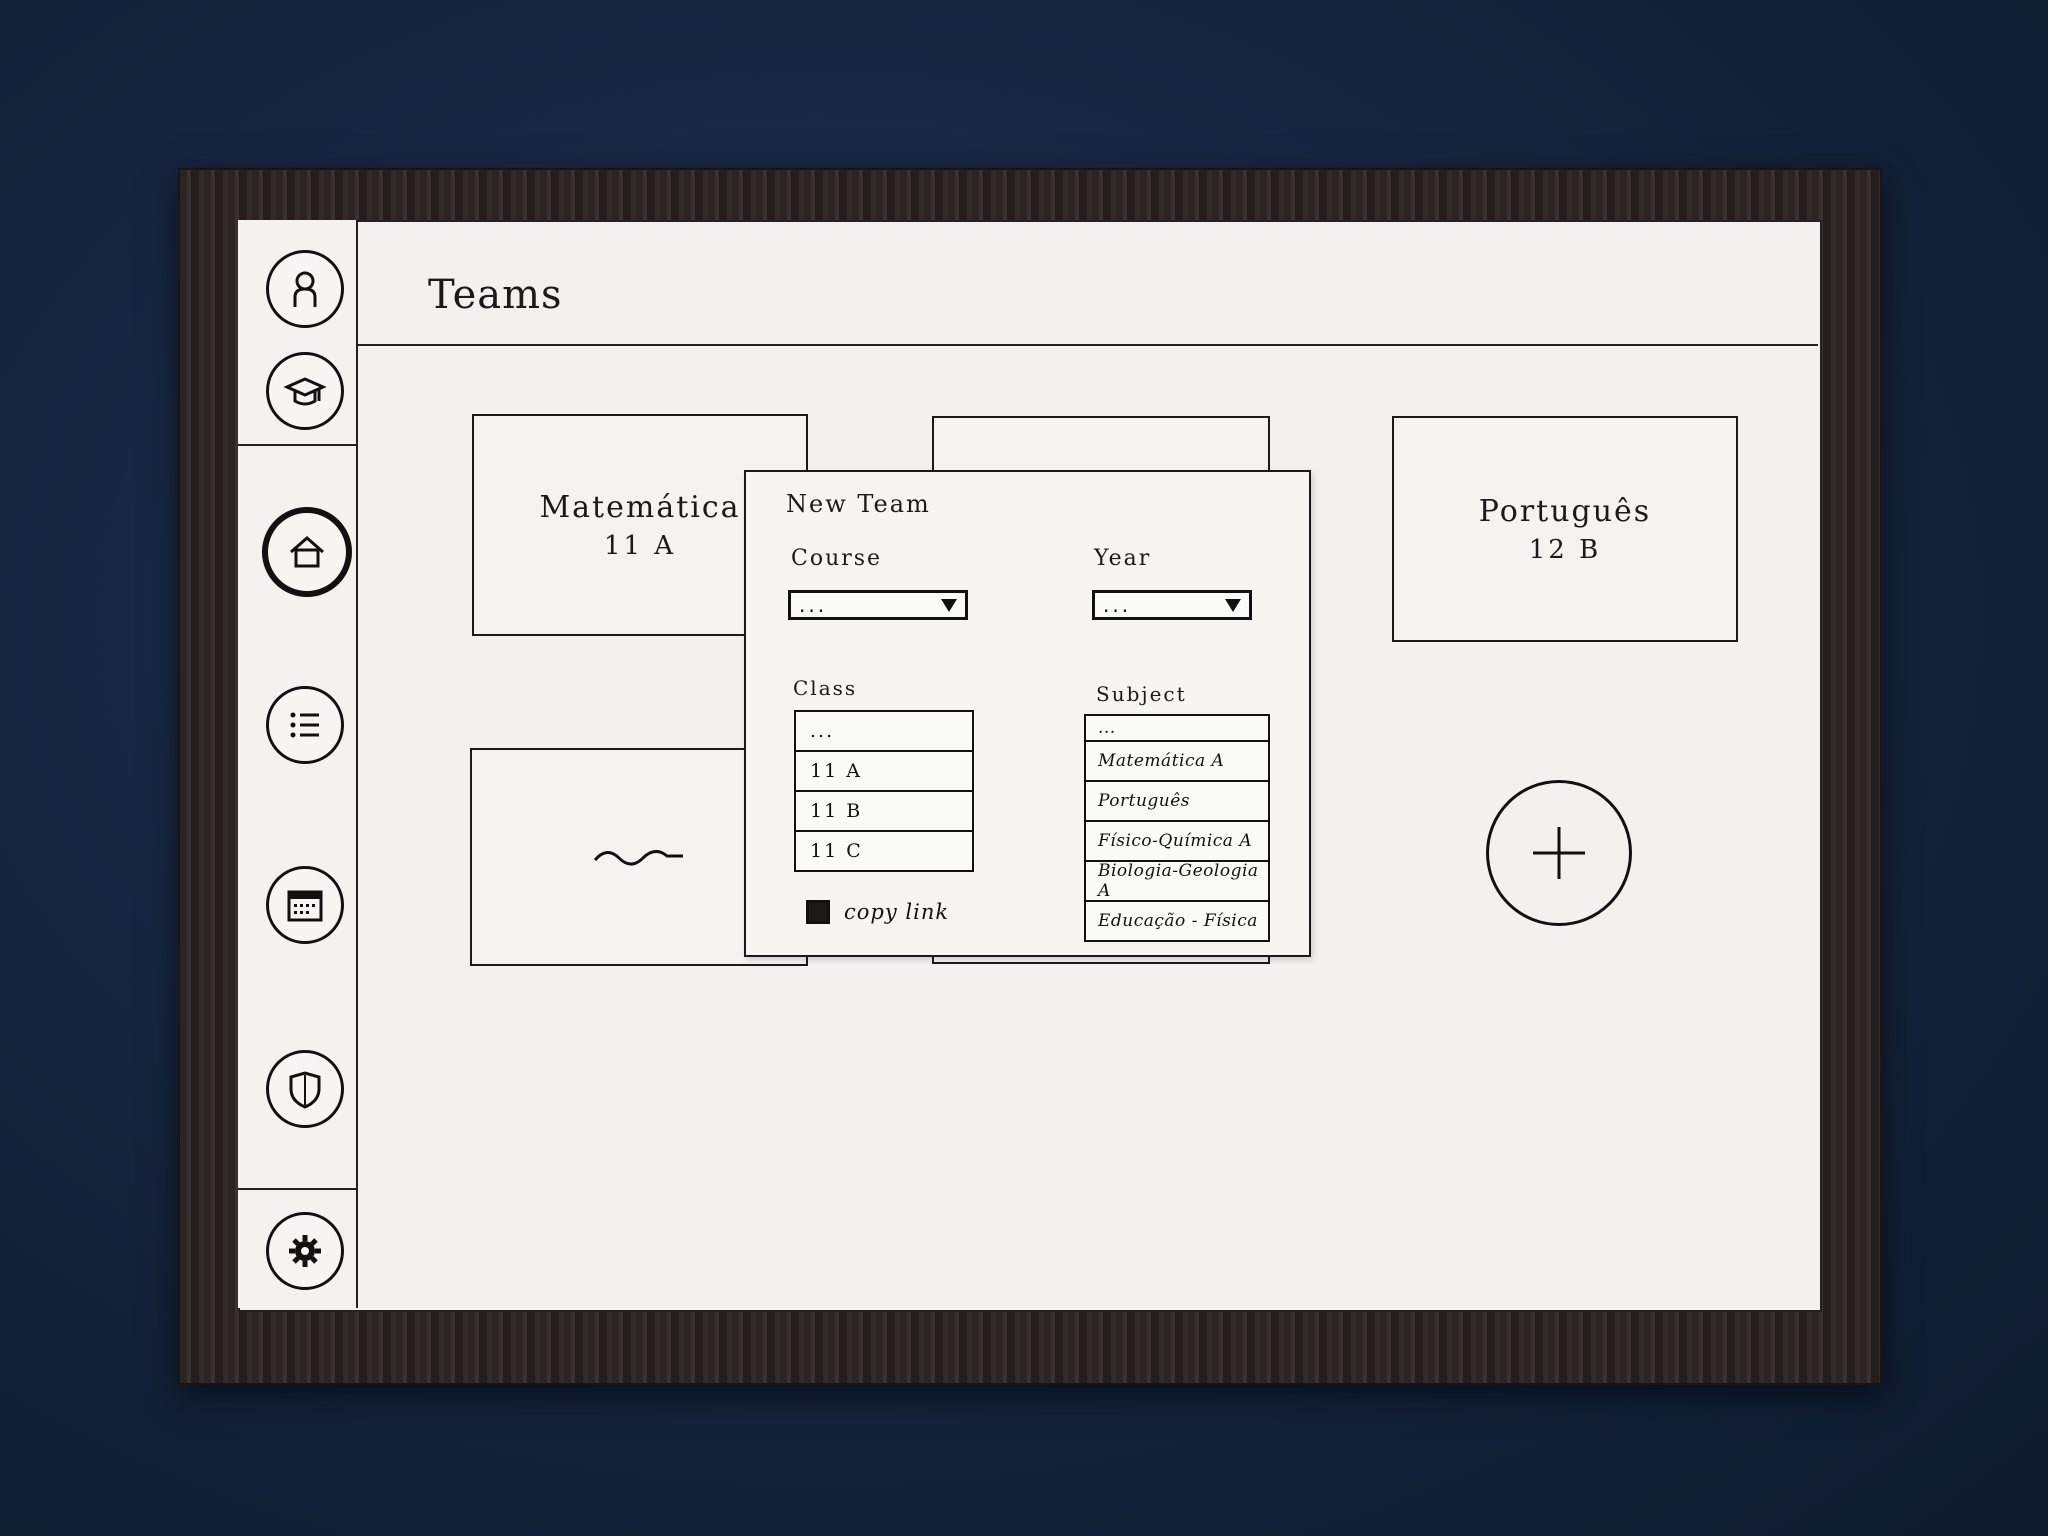 The width and height of the screenshot is (2048, 1536). I want to click on subject-option: Físico-Química A, so click(1177, 842).